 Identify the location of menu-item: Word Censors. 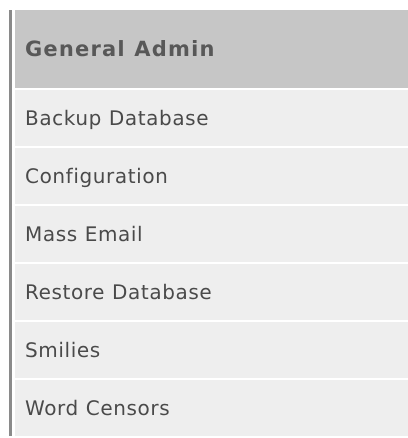
(211, 407).